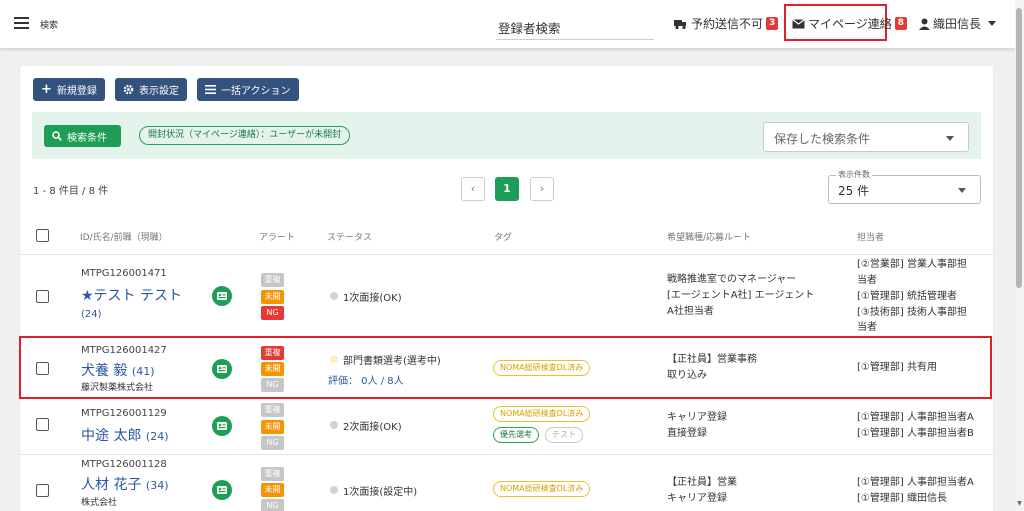  I want to click on job-line: 戦略推進室でのマネージャー, so click(732, 279).